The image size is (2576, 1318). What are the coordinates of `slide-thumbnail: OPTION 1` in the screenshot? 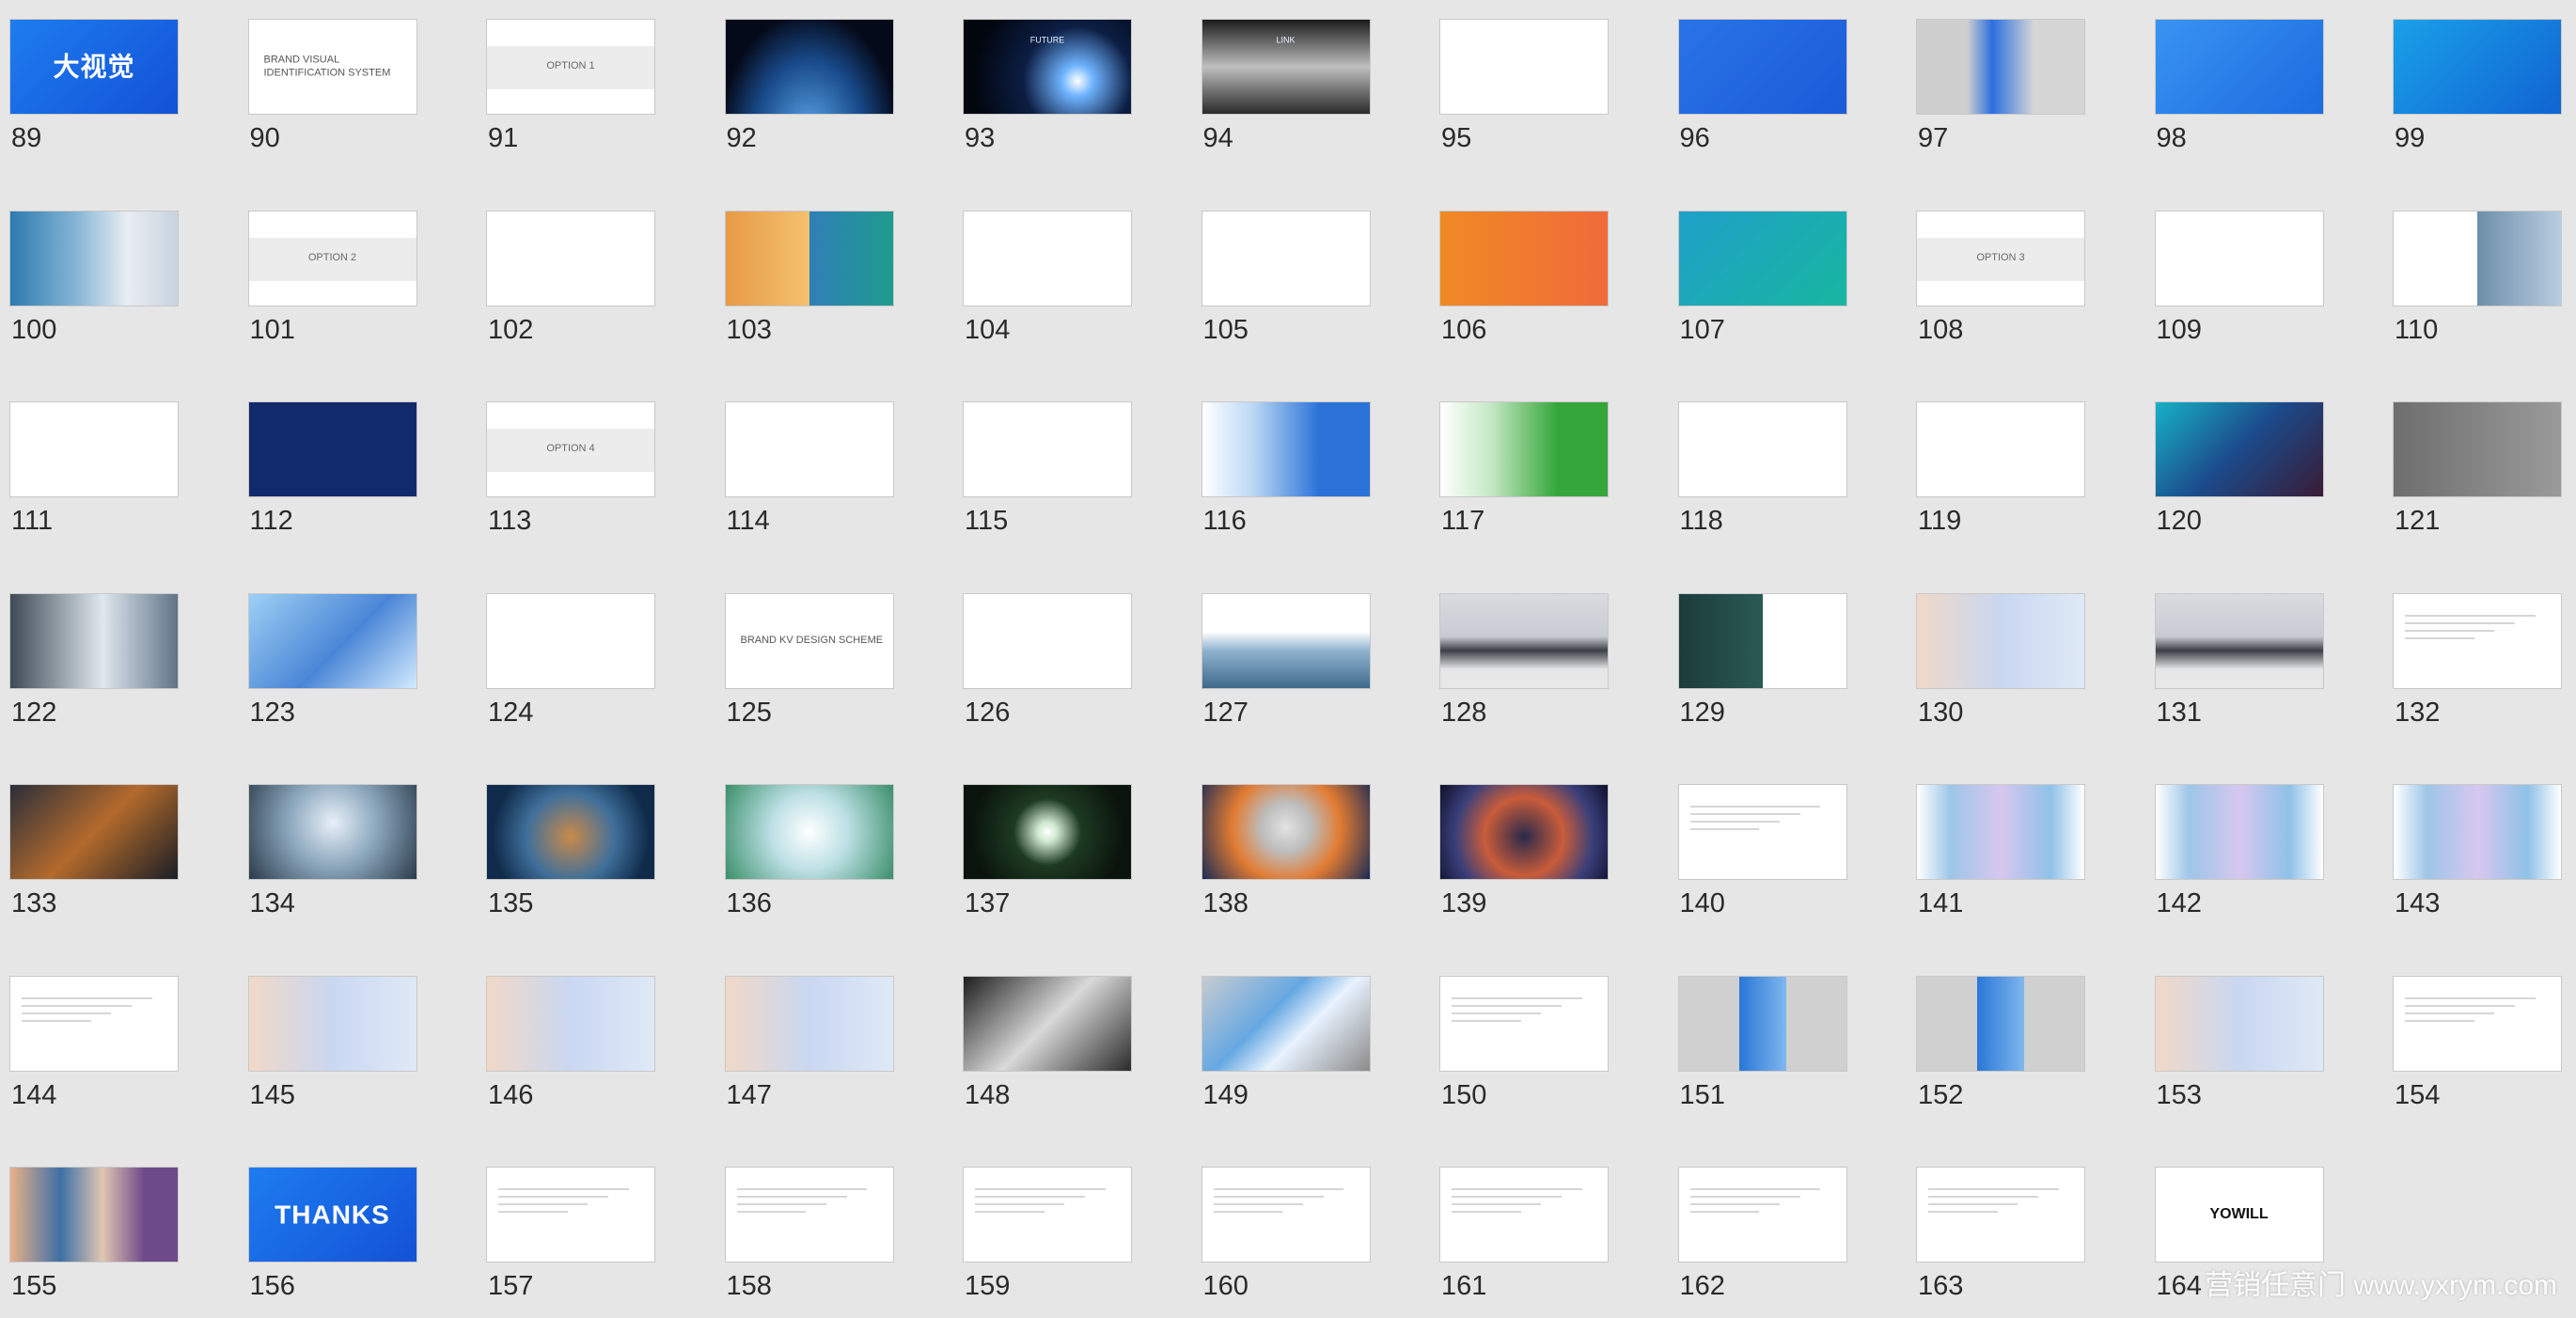 It's located at (571, 67).